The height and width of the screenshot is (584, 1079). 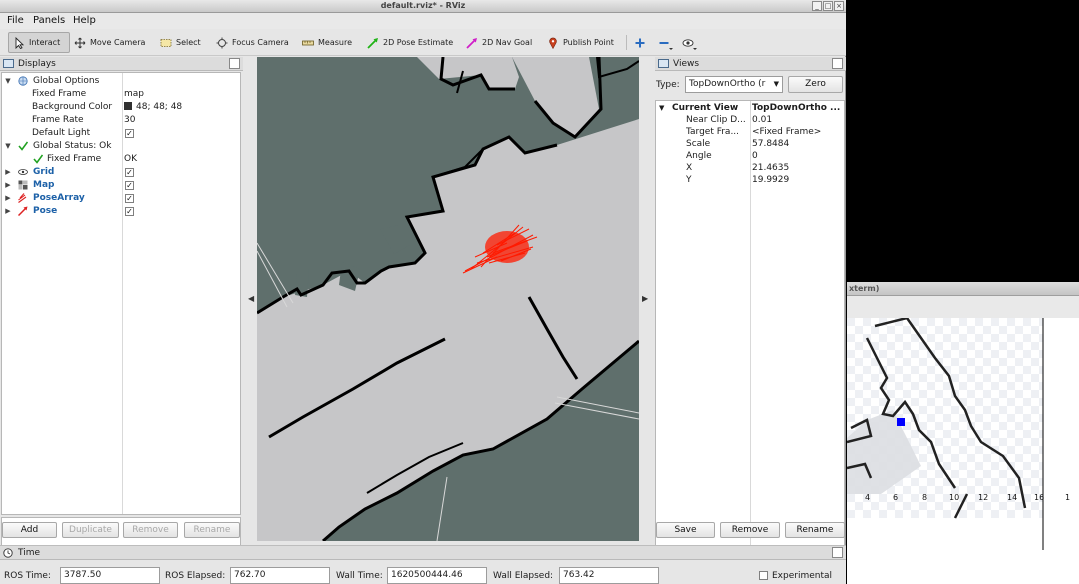 I want to click on remove-tool-button, so click(x=666, y=42).